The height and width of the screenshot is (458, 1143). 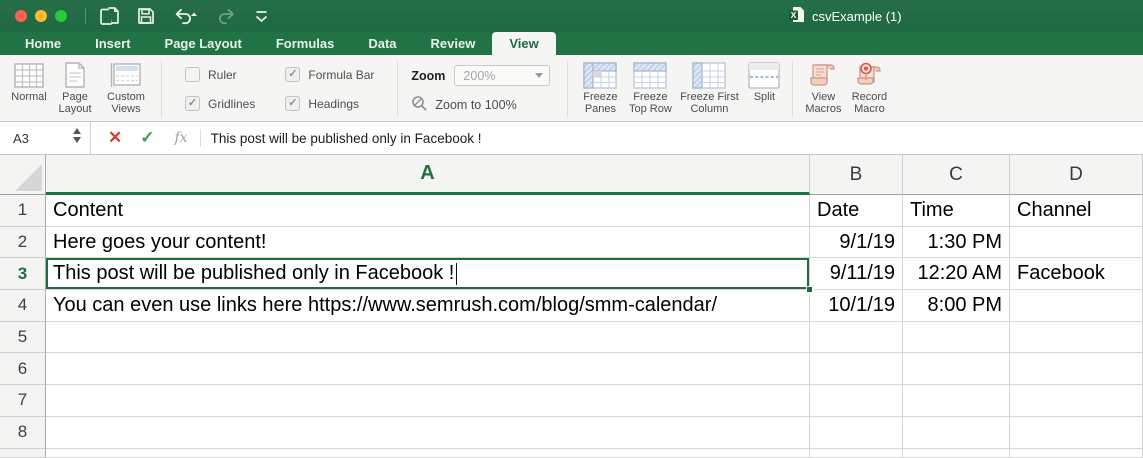 I want to click on cell-B7, so click(x=856, y=401).